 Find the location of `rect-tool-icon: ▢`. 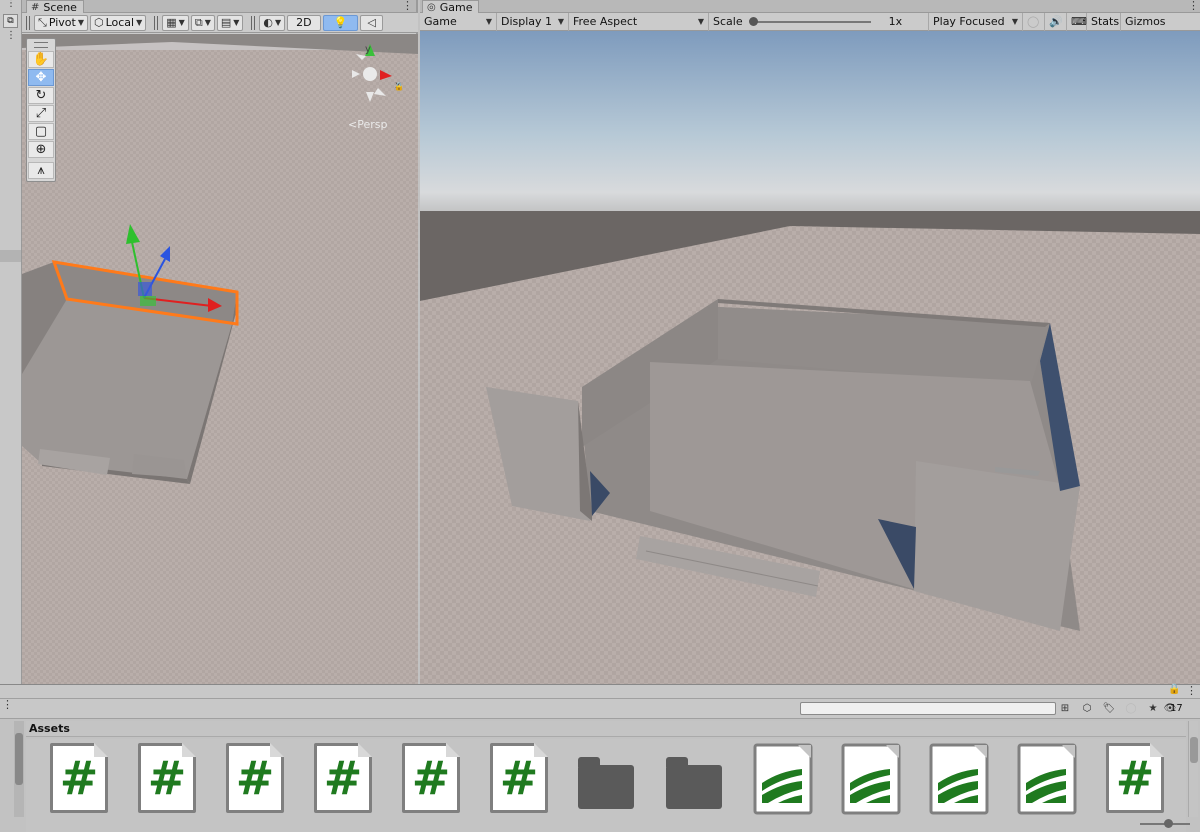

rect-tool-icon: ▢ is located at coordinates (41, 131).